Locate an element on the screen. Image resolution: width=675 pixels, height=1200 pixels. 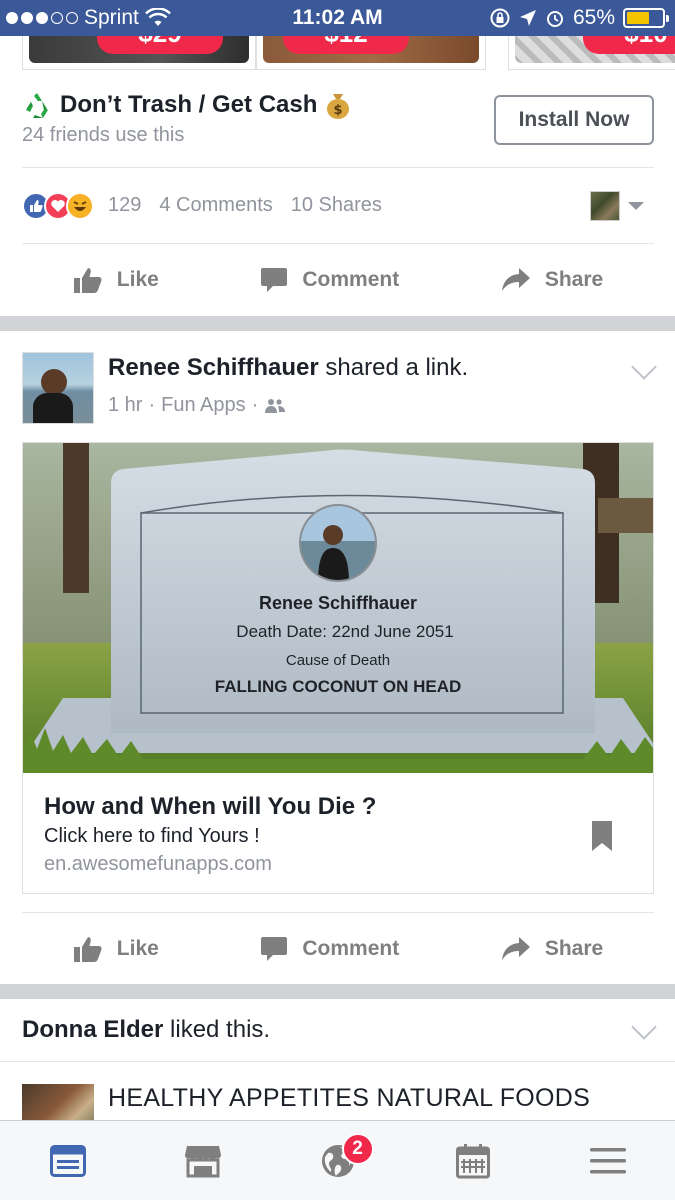
next-post-preview: HEALTHY APPETITES NATURAL FOODS is located at coordinates (337, 1092).